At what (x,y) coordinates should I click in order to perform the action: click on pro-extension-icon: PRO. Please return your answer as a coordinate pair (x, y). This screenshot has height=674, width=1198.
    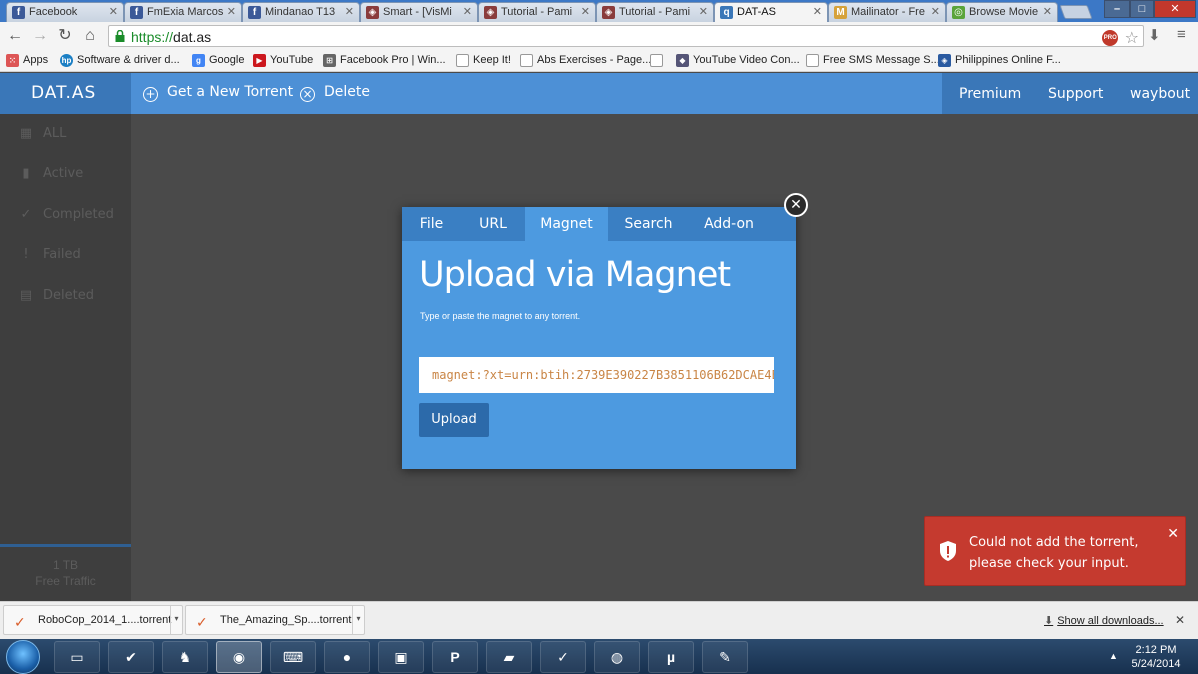
    Looking at the image, I should click on (1110, 38).